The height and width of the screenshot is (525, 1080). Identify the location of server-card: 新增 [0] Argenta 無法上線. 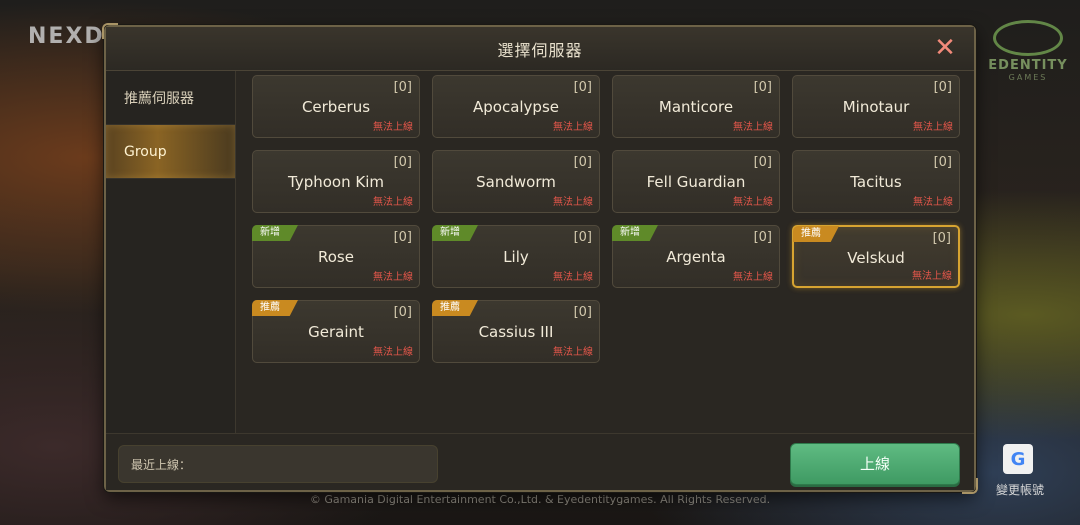
(696, 256).